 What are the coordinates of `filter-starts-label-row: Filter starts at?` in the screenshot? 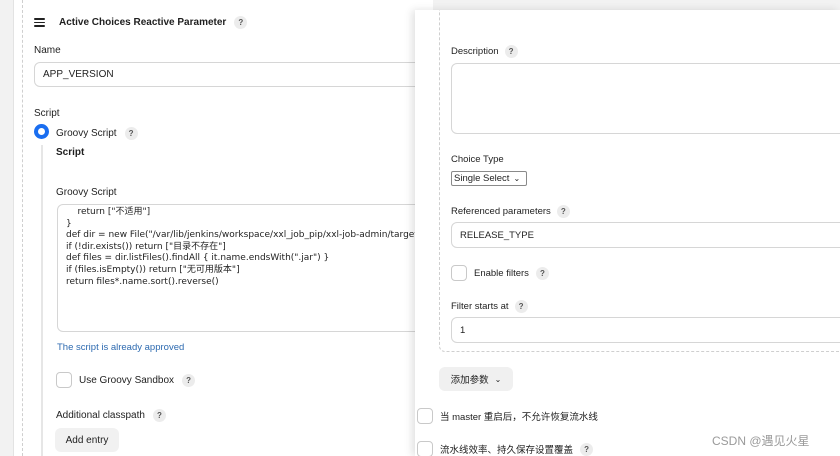 It's located at (489, 306).